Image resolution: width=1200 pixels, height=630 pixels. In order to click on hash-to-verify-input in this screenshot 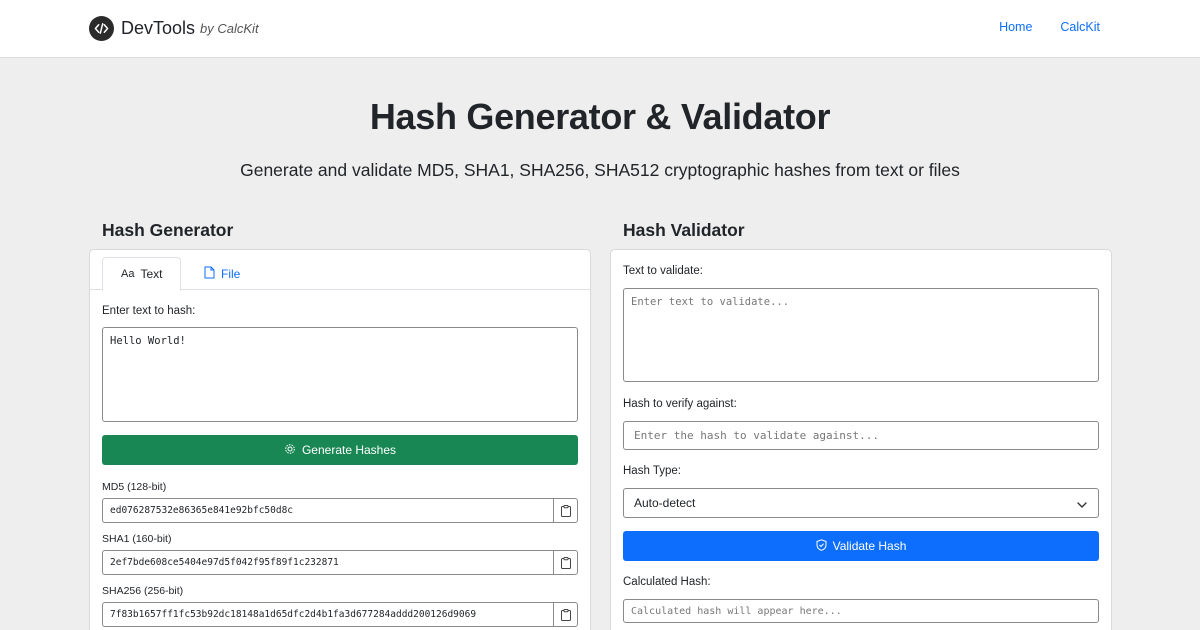, I will do `click(861, 435)`.